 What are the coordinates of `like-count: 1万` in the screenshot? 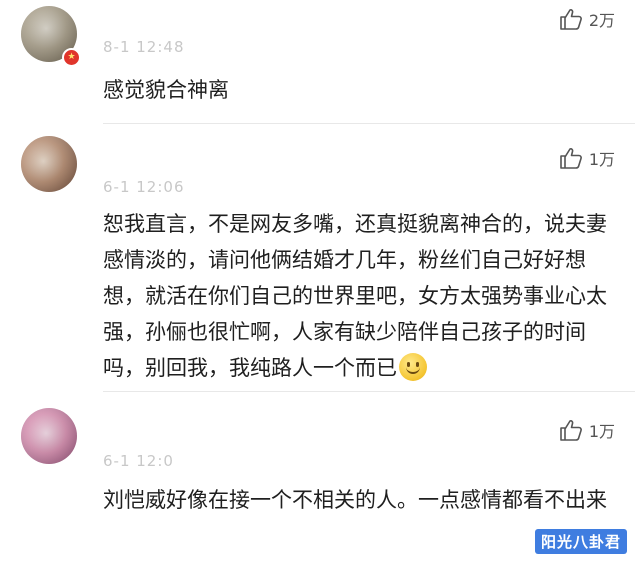 It's located at (601, 431).